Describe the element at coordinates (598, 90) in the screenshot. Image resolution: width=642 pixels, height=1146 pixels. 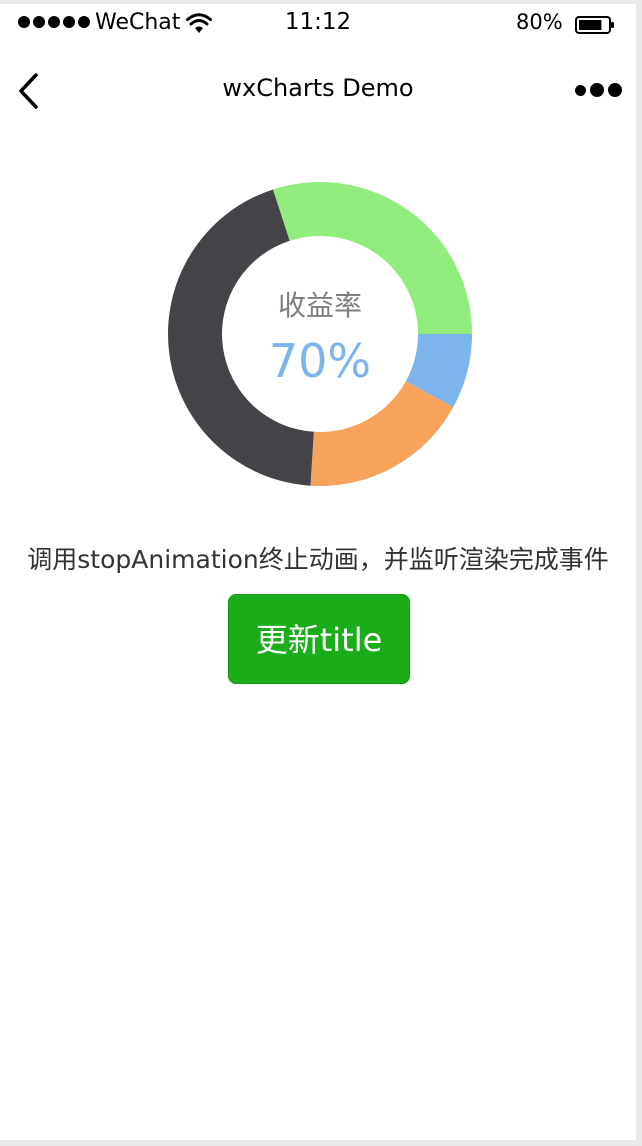
I see `more-dots-icon` at that location.